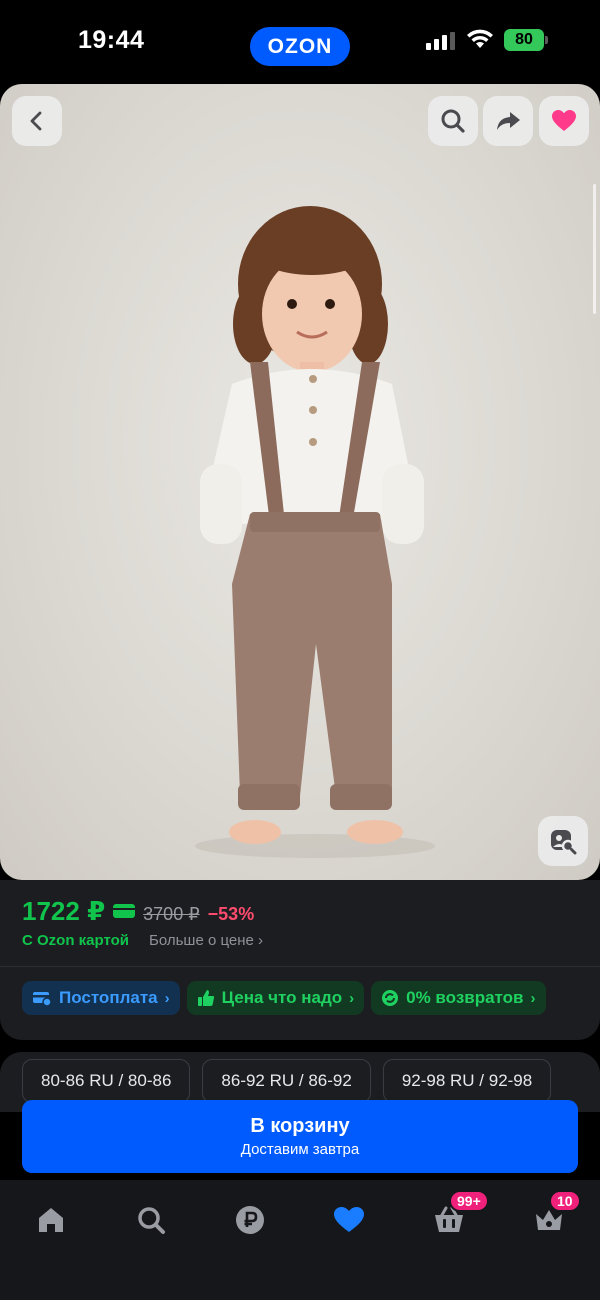 Image resolution: width=600 pixels, height=1300 pixels. Describe the element at coordinates (205, 998) in the screenshot. I see `thumbs-up-icon` at that location.